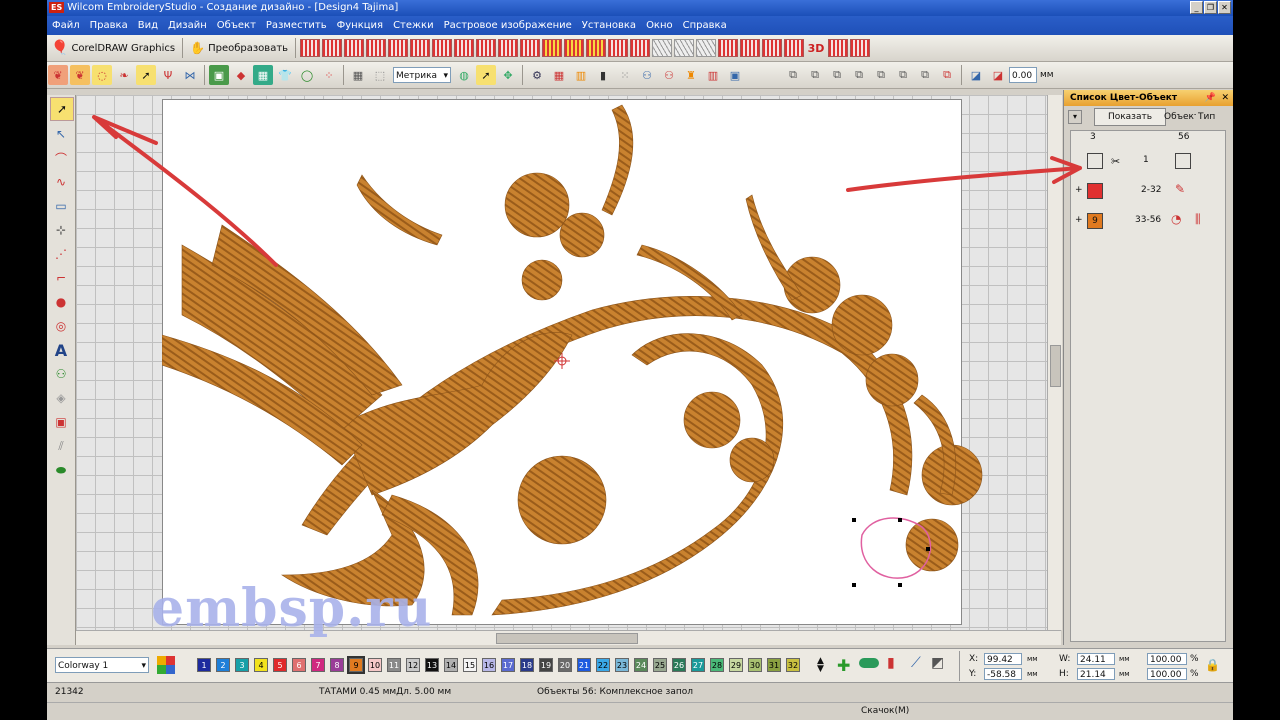 This screenshot has height=720, width=1280. Describe the element at coordinates (261, 665) in the screenshot. I see `color-swatch: 4` at that location.